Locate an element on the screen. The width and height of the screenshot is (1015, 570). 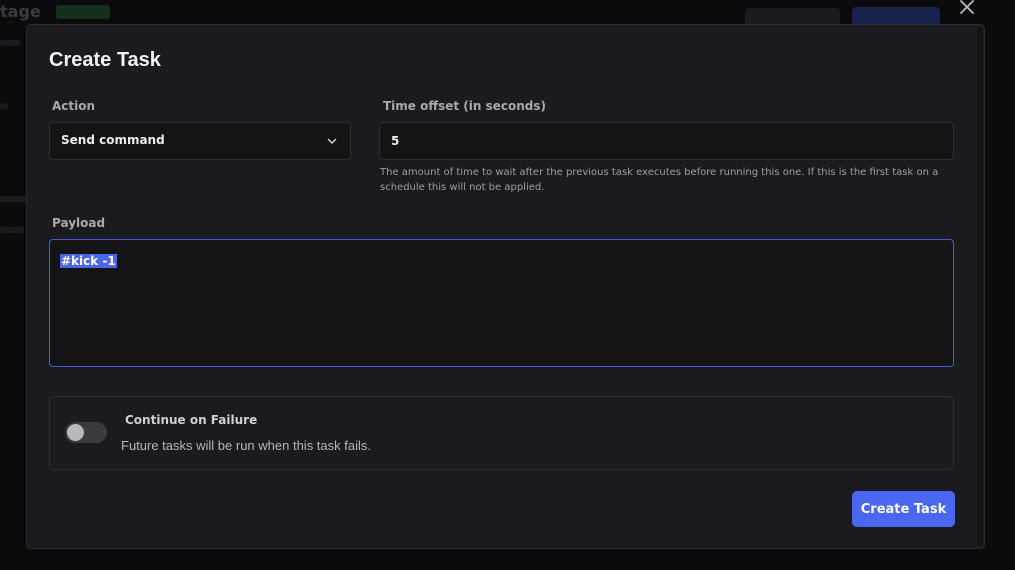
chevron-down-icon is located at coordinates (332, 141).